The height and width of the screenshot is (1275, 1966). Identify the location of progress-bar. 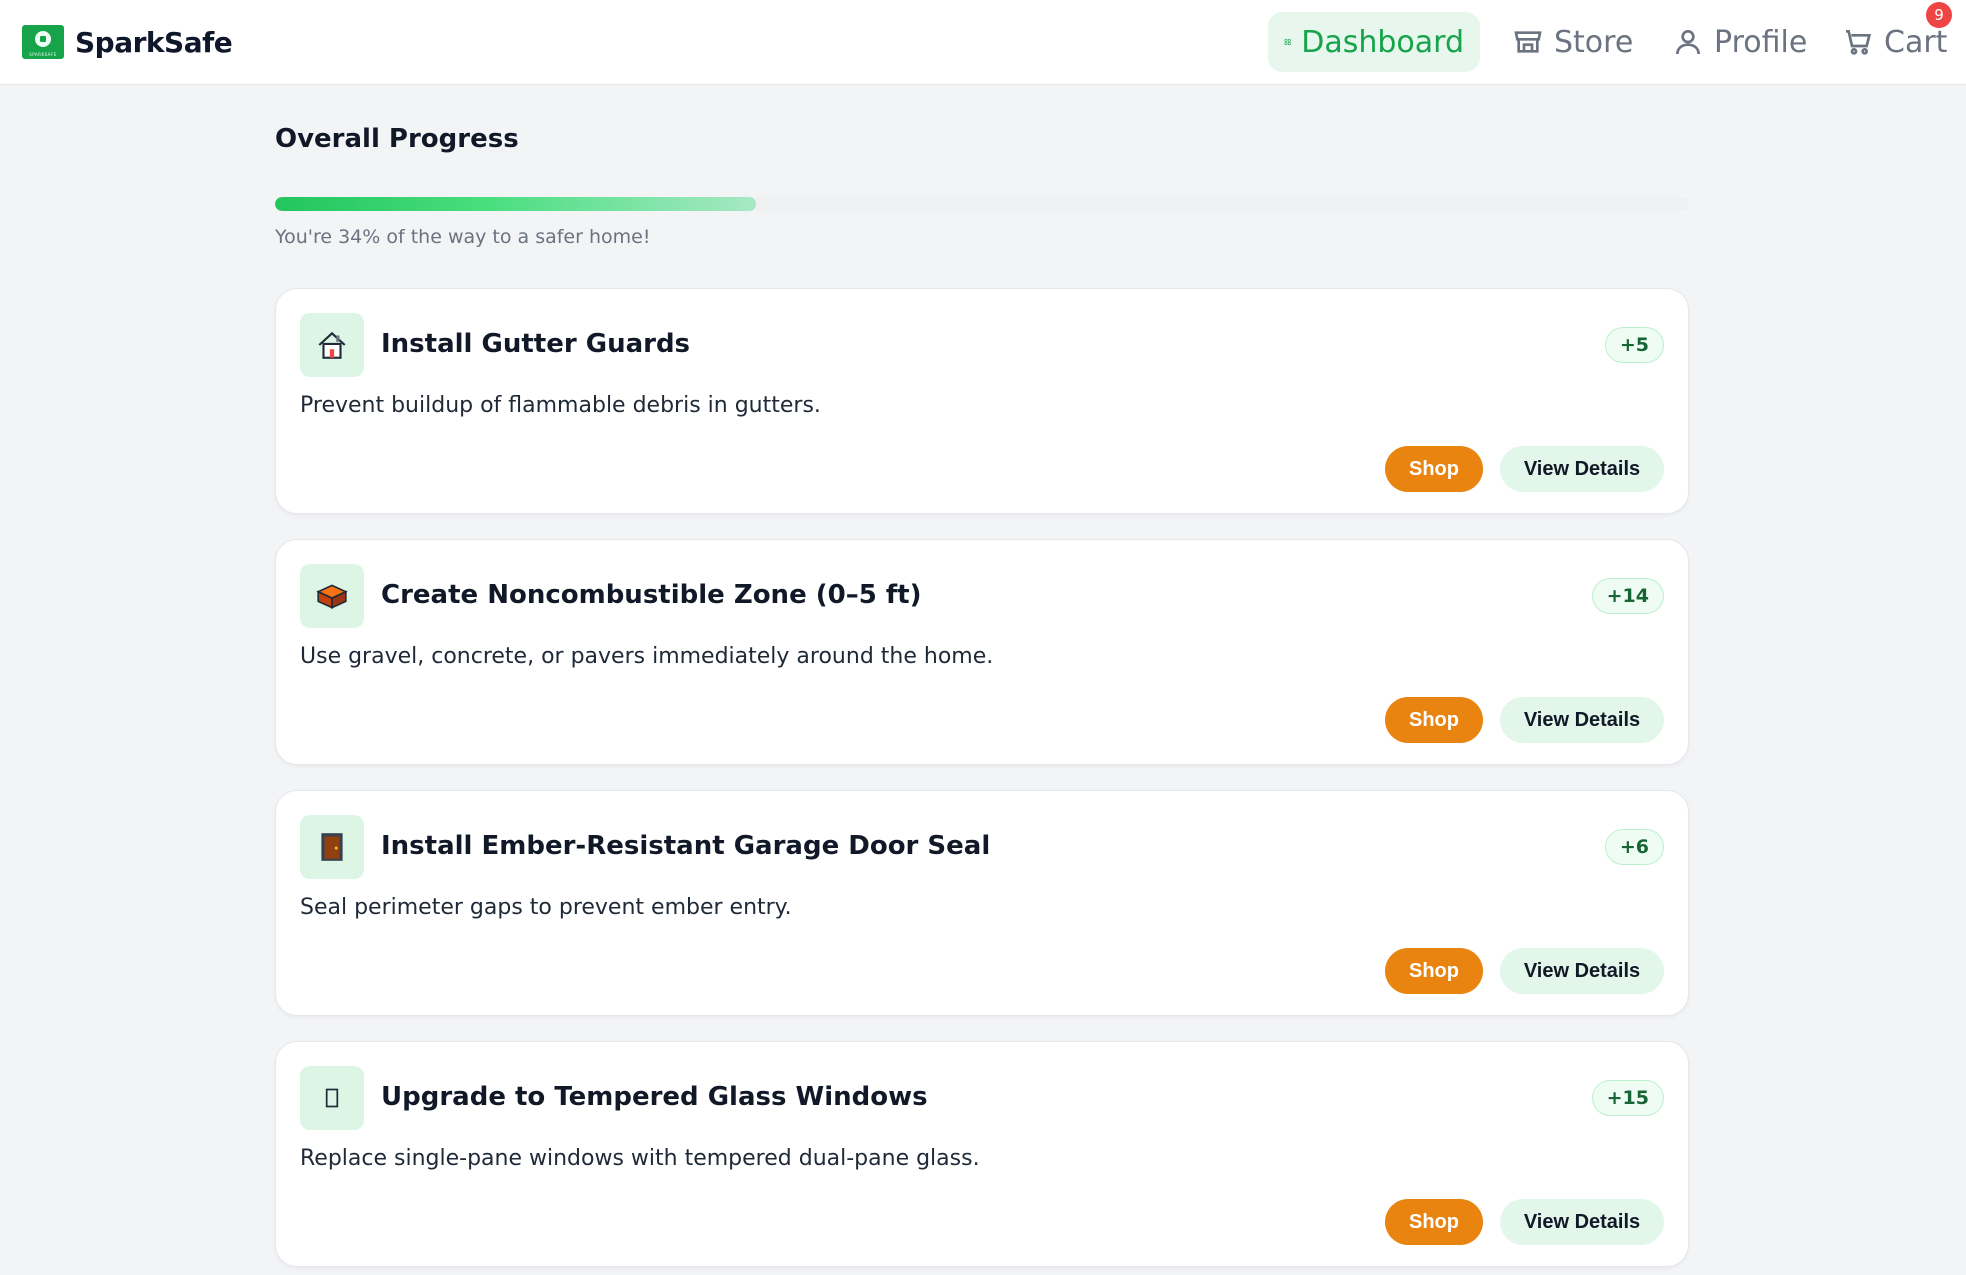
(982, 204).